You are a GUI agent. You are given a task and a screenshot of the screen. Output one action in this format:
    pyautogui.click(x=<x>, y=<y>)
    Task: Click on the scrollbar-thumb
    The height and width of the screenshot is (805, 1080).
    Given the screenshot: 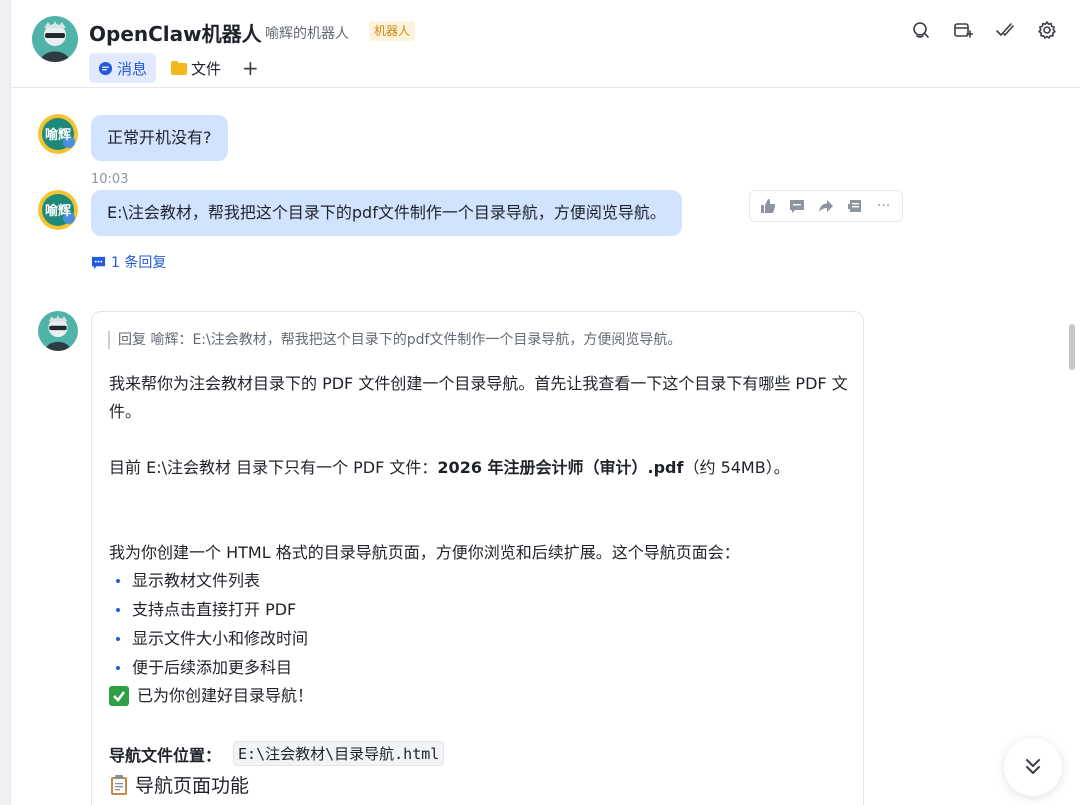 What is the action you would take?
    pyautogui.click(x=1072, y=347)
    